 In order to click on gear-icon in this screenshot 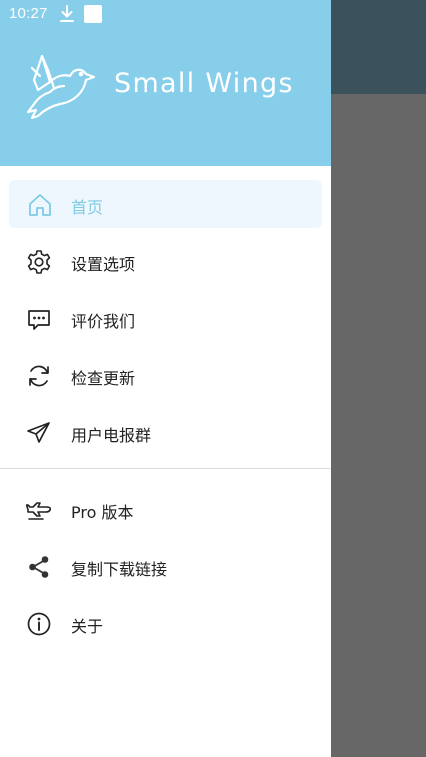, I will do `click(39, 262)`.